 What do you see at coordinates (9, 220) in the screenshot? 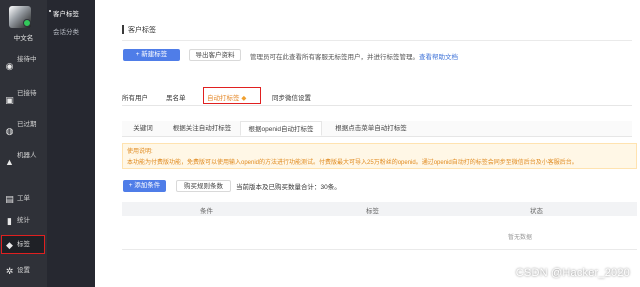
I see `bar-chart-icon: ▮` at bounding box center [9, 220].